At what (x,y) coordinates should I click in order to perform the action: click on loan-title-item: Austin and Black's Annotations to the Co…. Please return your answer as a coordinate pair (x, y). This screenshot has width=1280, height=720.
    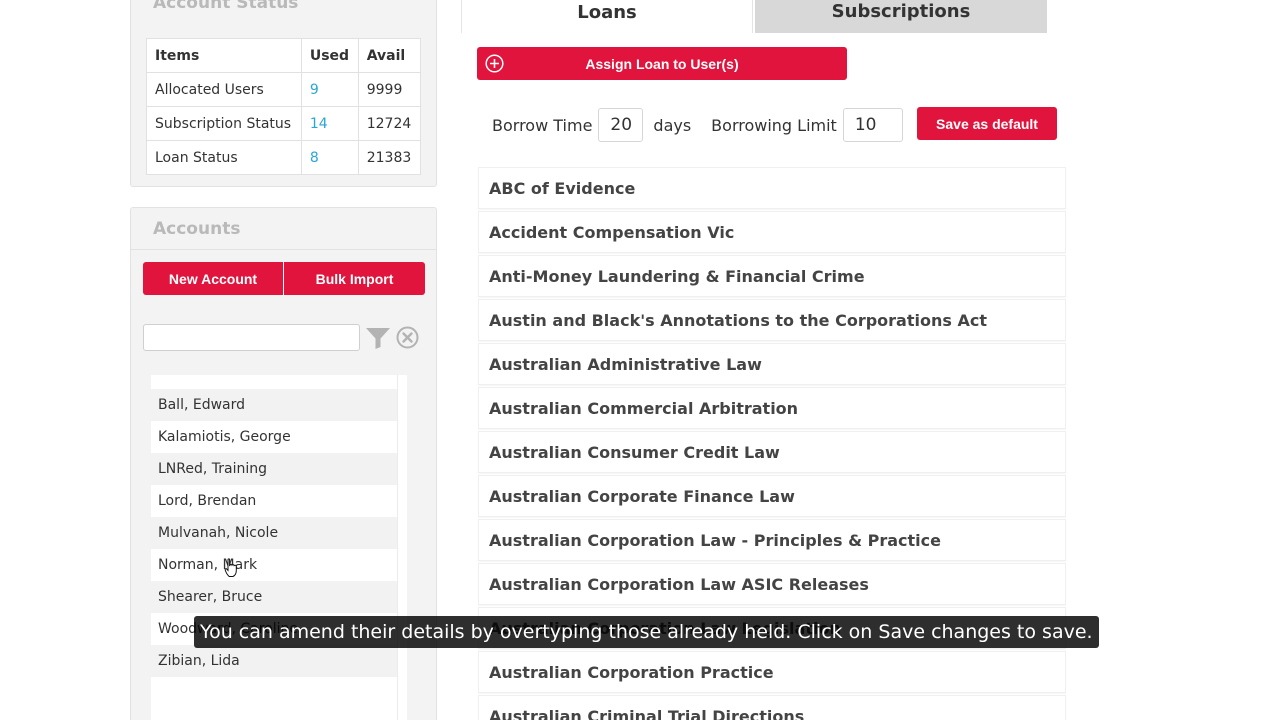
    Looking at the image, I should click on (772, 320).